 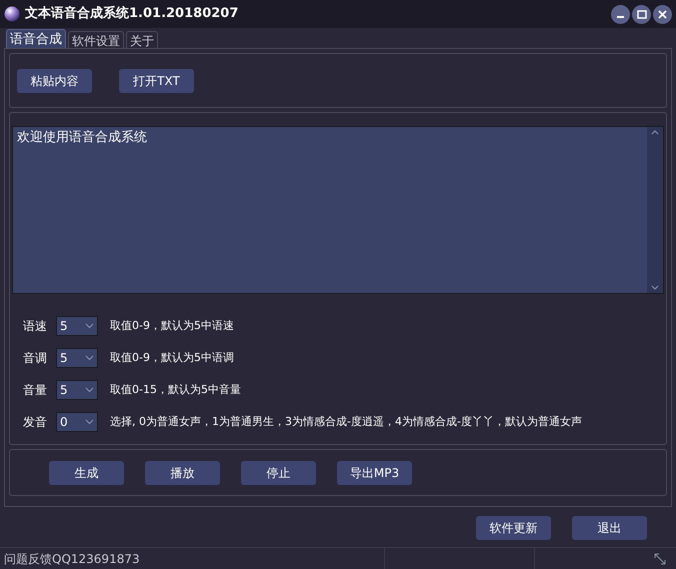 What do you see at coordinates (131, 14) in the screenshot?
I see `window-title: 文本语音合成系统1.01.20180207` at bounding box center [131, 14].